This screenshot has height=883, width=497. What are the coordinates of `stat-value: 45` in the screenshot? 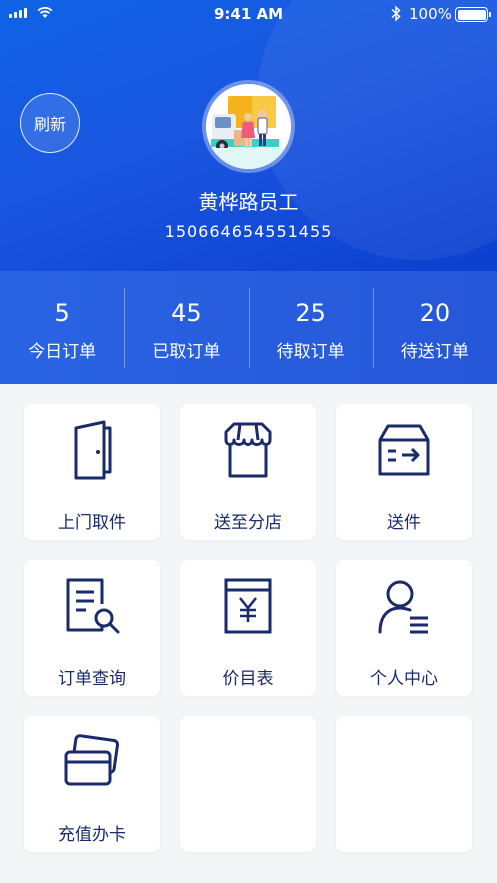 It's located at (186, 313).